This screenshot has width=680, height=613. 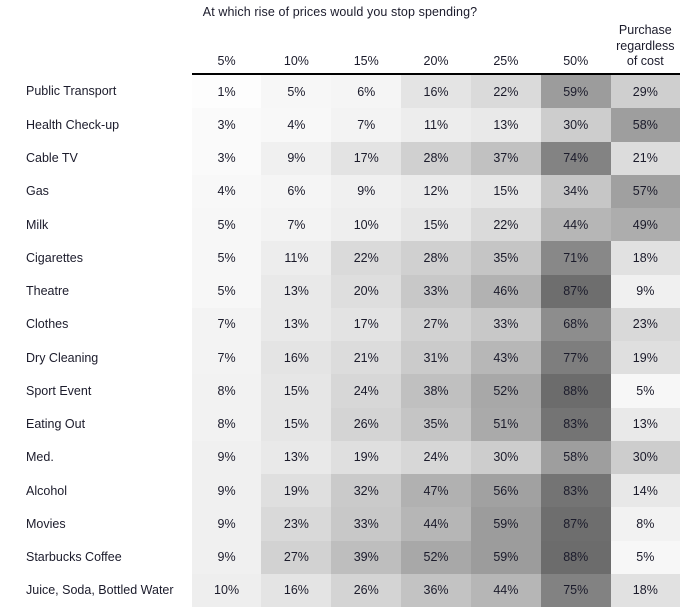 I want to click on row-label: Alcohol, so click(x=96, y=491).